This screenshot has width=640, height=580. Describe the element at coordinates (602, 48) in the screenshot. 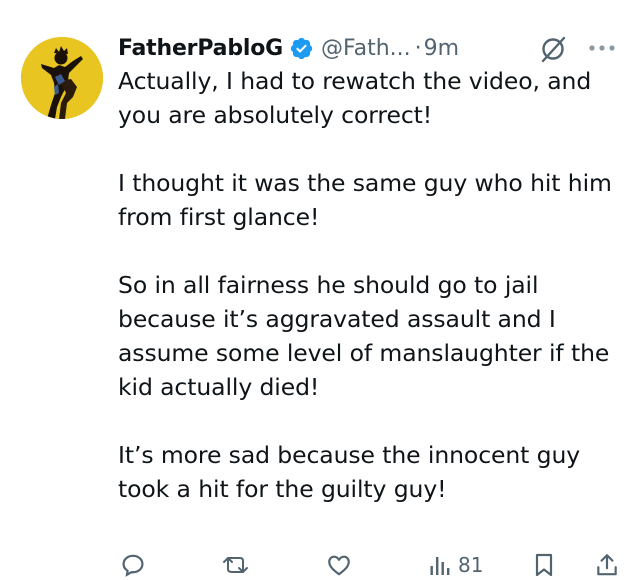

I see `more-options-icon` at that location.